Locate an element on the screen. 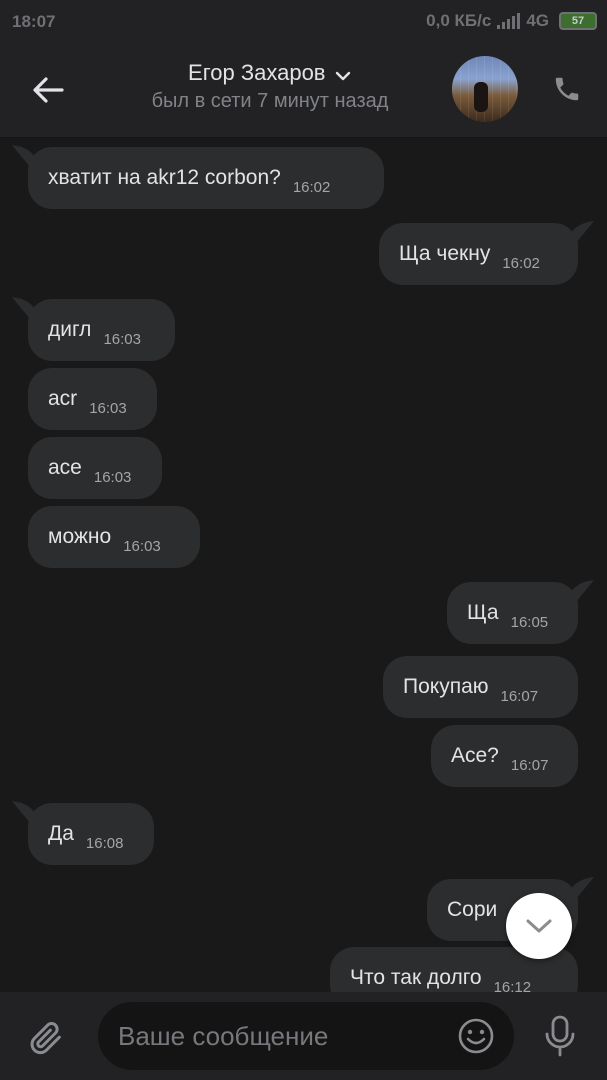 The width and height of the screenshot is (607, 1080). message-incoming: ace 16:03 is located at coordinates (95, 468).